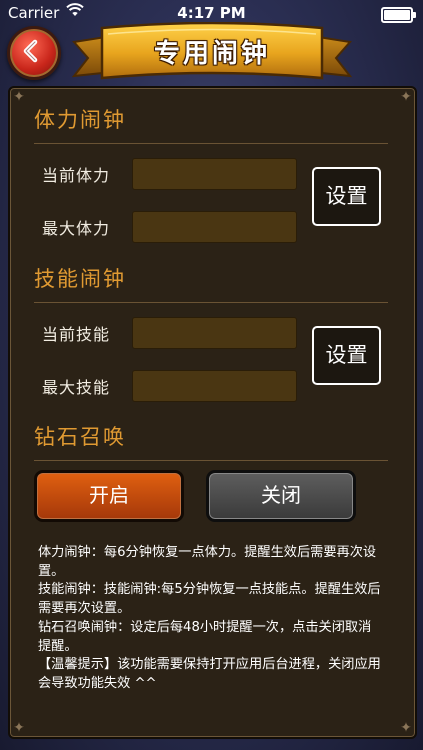 The width and height of the screenshot is (423, 750). Describe the element at coordinates (346, 355) in the screenshot. I see `skill-set-button: 设置` at that location.